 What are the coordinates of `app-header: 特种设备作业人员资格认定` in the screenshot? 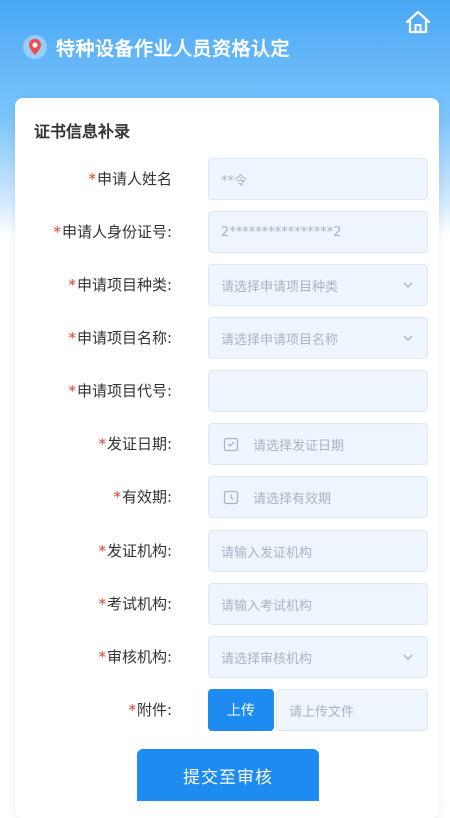 It's located at (156, 47).